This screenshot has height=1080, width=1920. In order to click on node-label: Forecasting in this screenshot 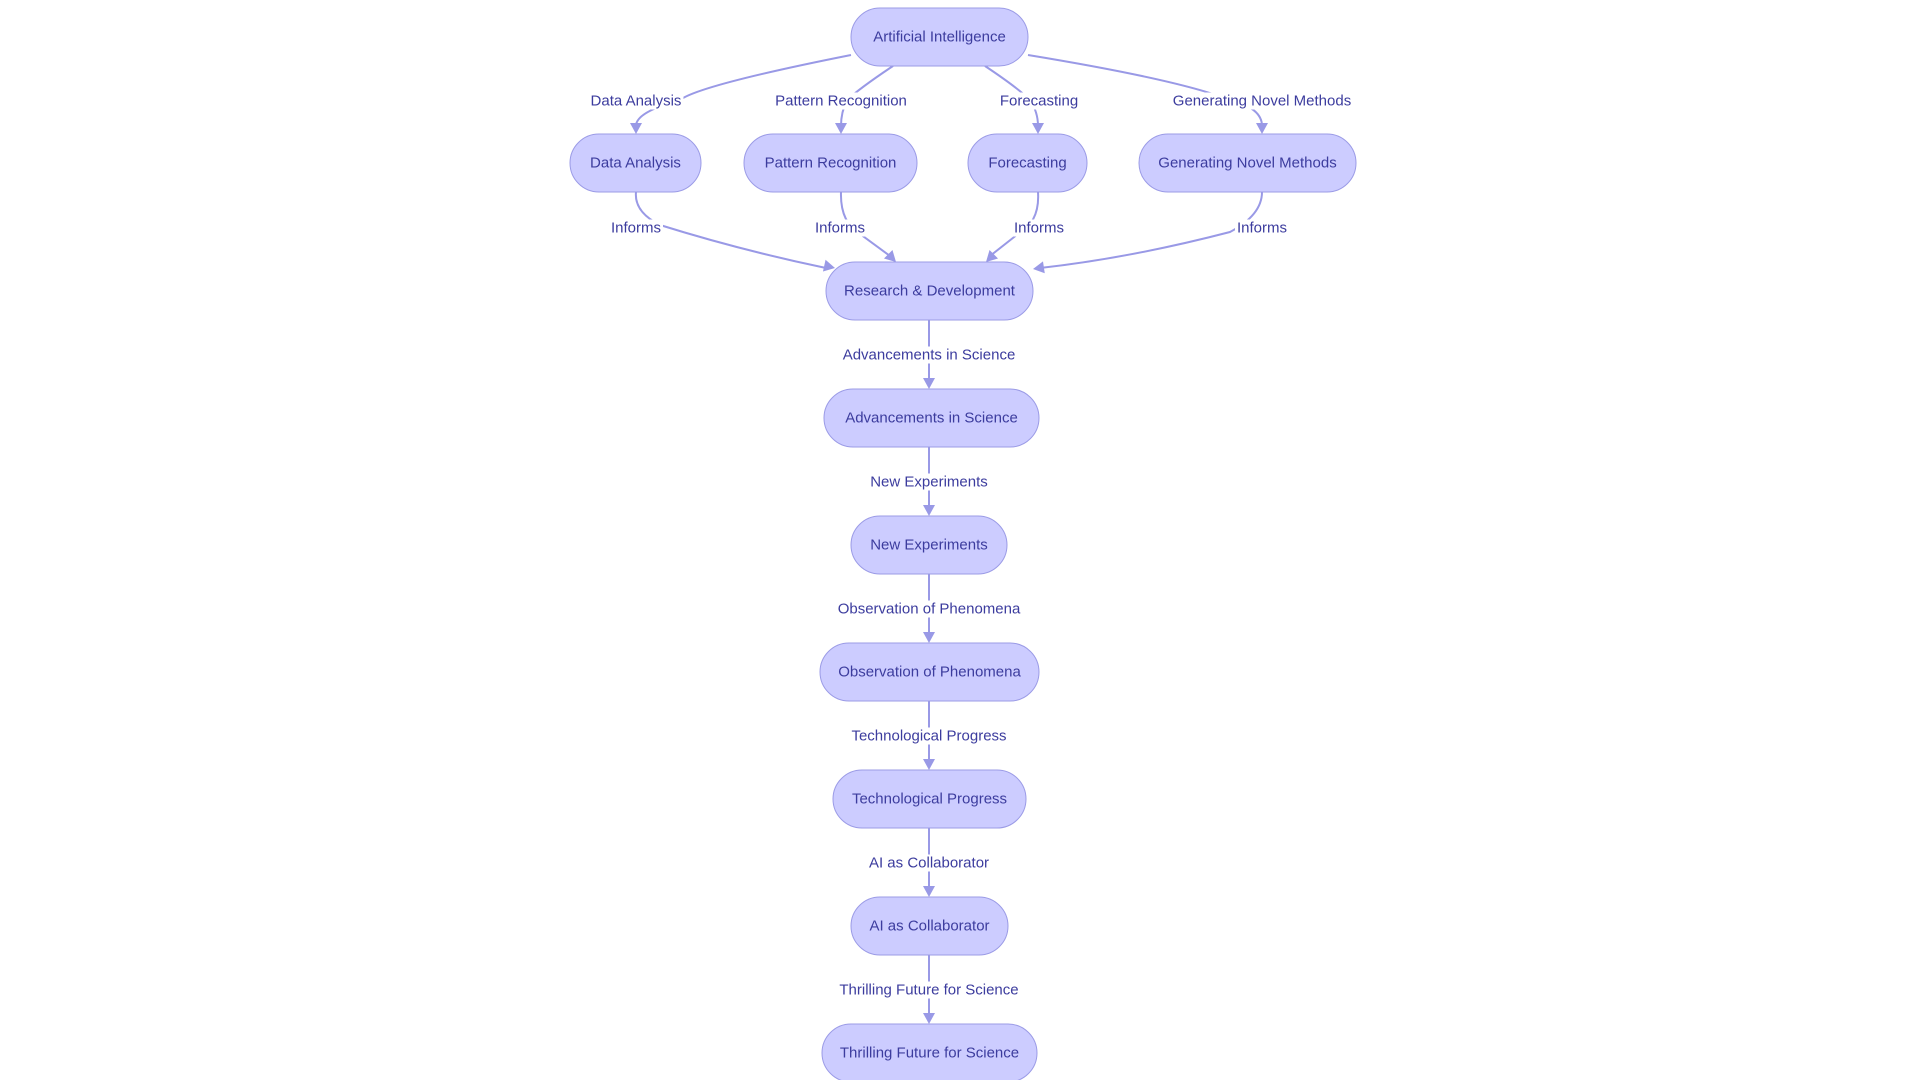, I will do `click(1027, 163)`.